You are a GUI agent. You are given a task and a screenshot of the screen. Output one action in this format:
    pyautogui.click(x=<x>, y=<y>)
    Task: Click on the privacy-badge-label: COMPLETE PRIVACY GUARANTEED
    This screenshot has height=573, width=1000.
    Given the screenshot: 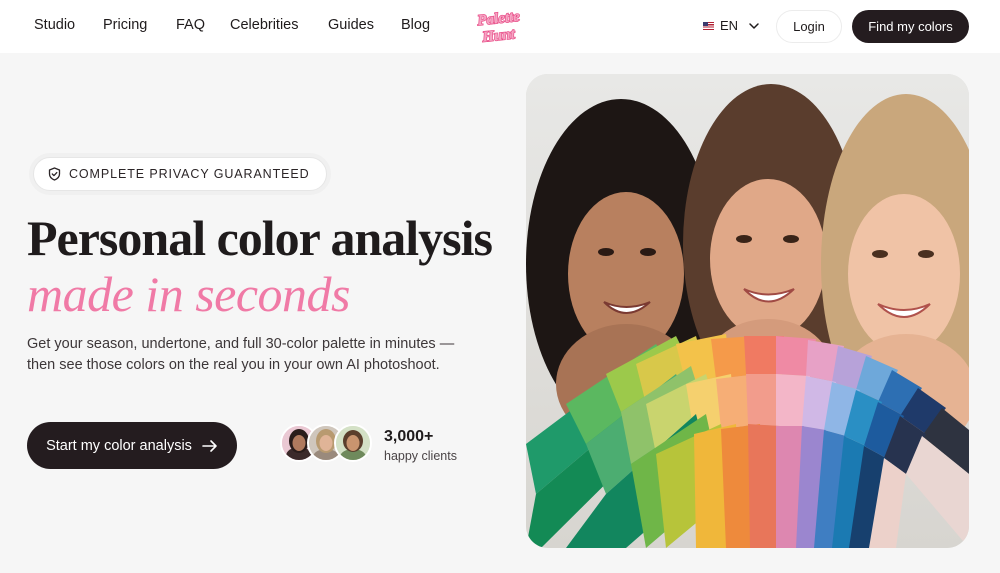 What is the action you would take?
    pyautogui.click(x=189, y=174)
    